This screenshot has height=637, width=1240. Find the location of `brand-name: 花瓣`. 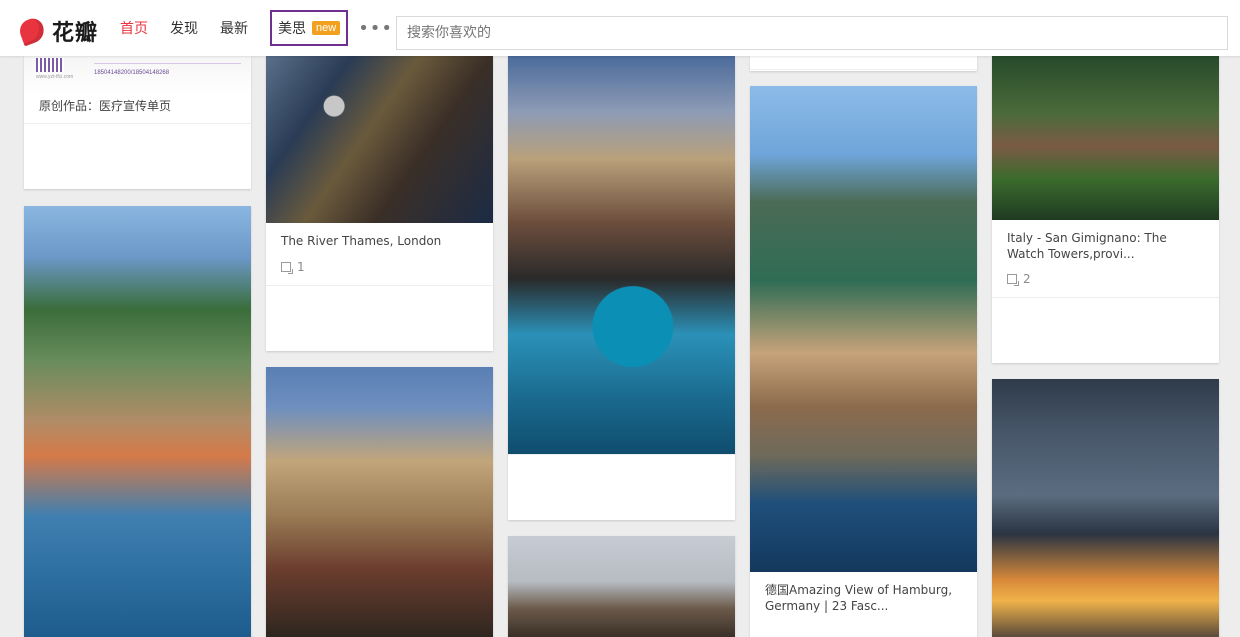

brand-name: 花瓣 is located at coordinates (75, 33).